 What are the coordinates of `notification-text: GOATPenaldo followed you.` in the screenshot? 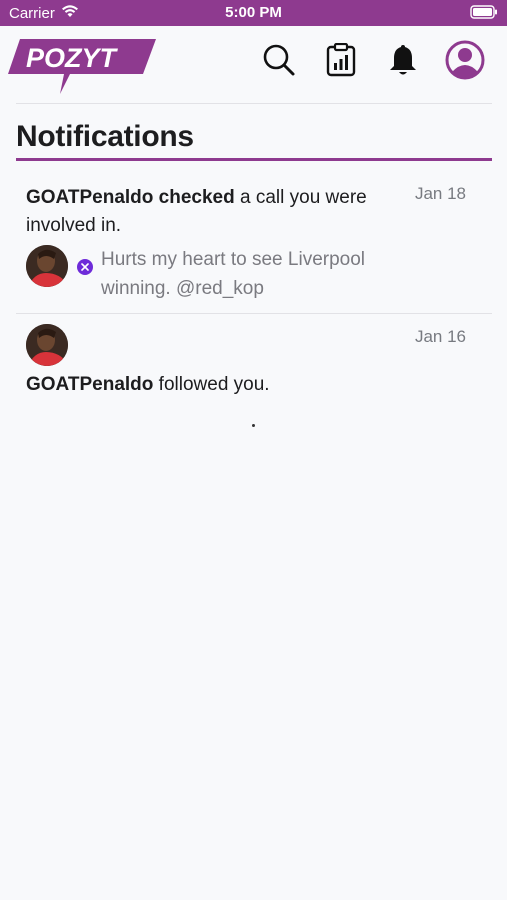 It's located at (148, 385).